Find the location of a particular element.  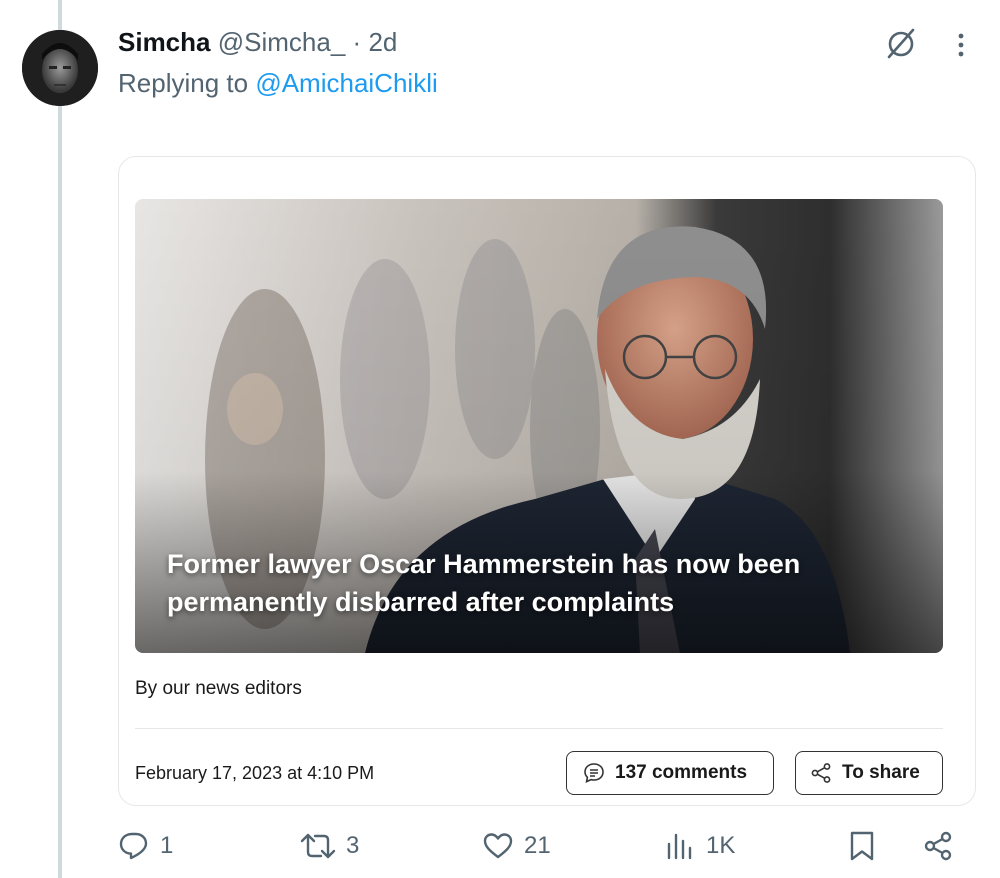

thread-line is located at coordinates (60, 439).